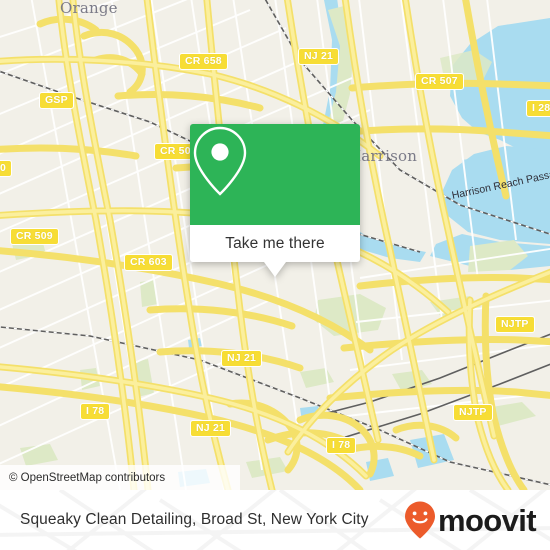 Image resolution: width=550 pixels, height=550 pixels. I want to click on shield-nj-21-b: NJ 21, so click(242, 358).